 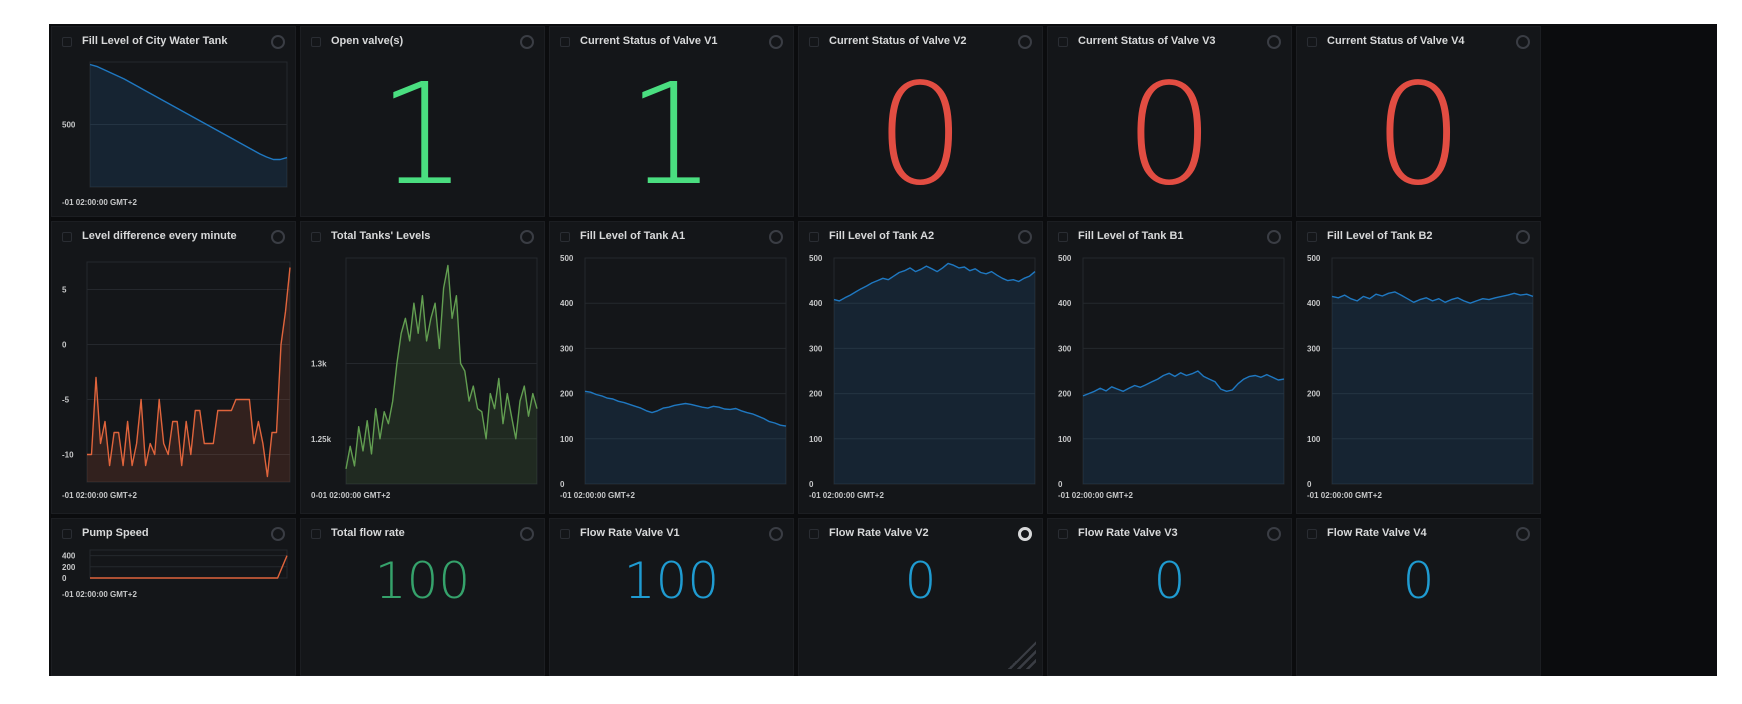 I want to click on panel-title: Flow Rate Valve V3, so click(x=1128, y=533).